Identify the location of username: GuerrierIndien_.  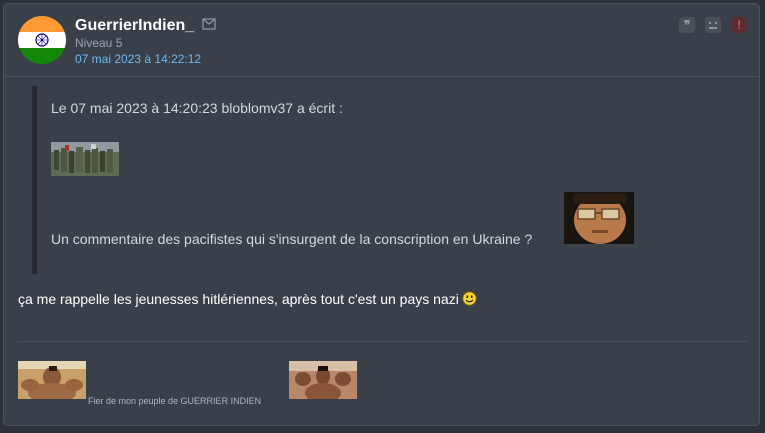
(134, 26).